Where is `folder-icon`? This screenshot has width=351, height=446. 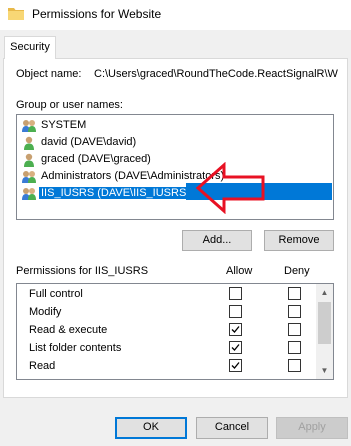
folder-icon is located at coordinates (16, 14).